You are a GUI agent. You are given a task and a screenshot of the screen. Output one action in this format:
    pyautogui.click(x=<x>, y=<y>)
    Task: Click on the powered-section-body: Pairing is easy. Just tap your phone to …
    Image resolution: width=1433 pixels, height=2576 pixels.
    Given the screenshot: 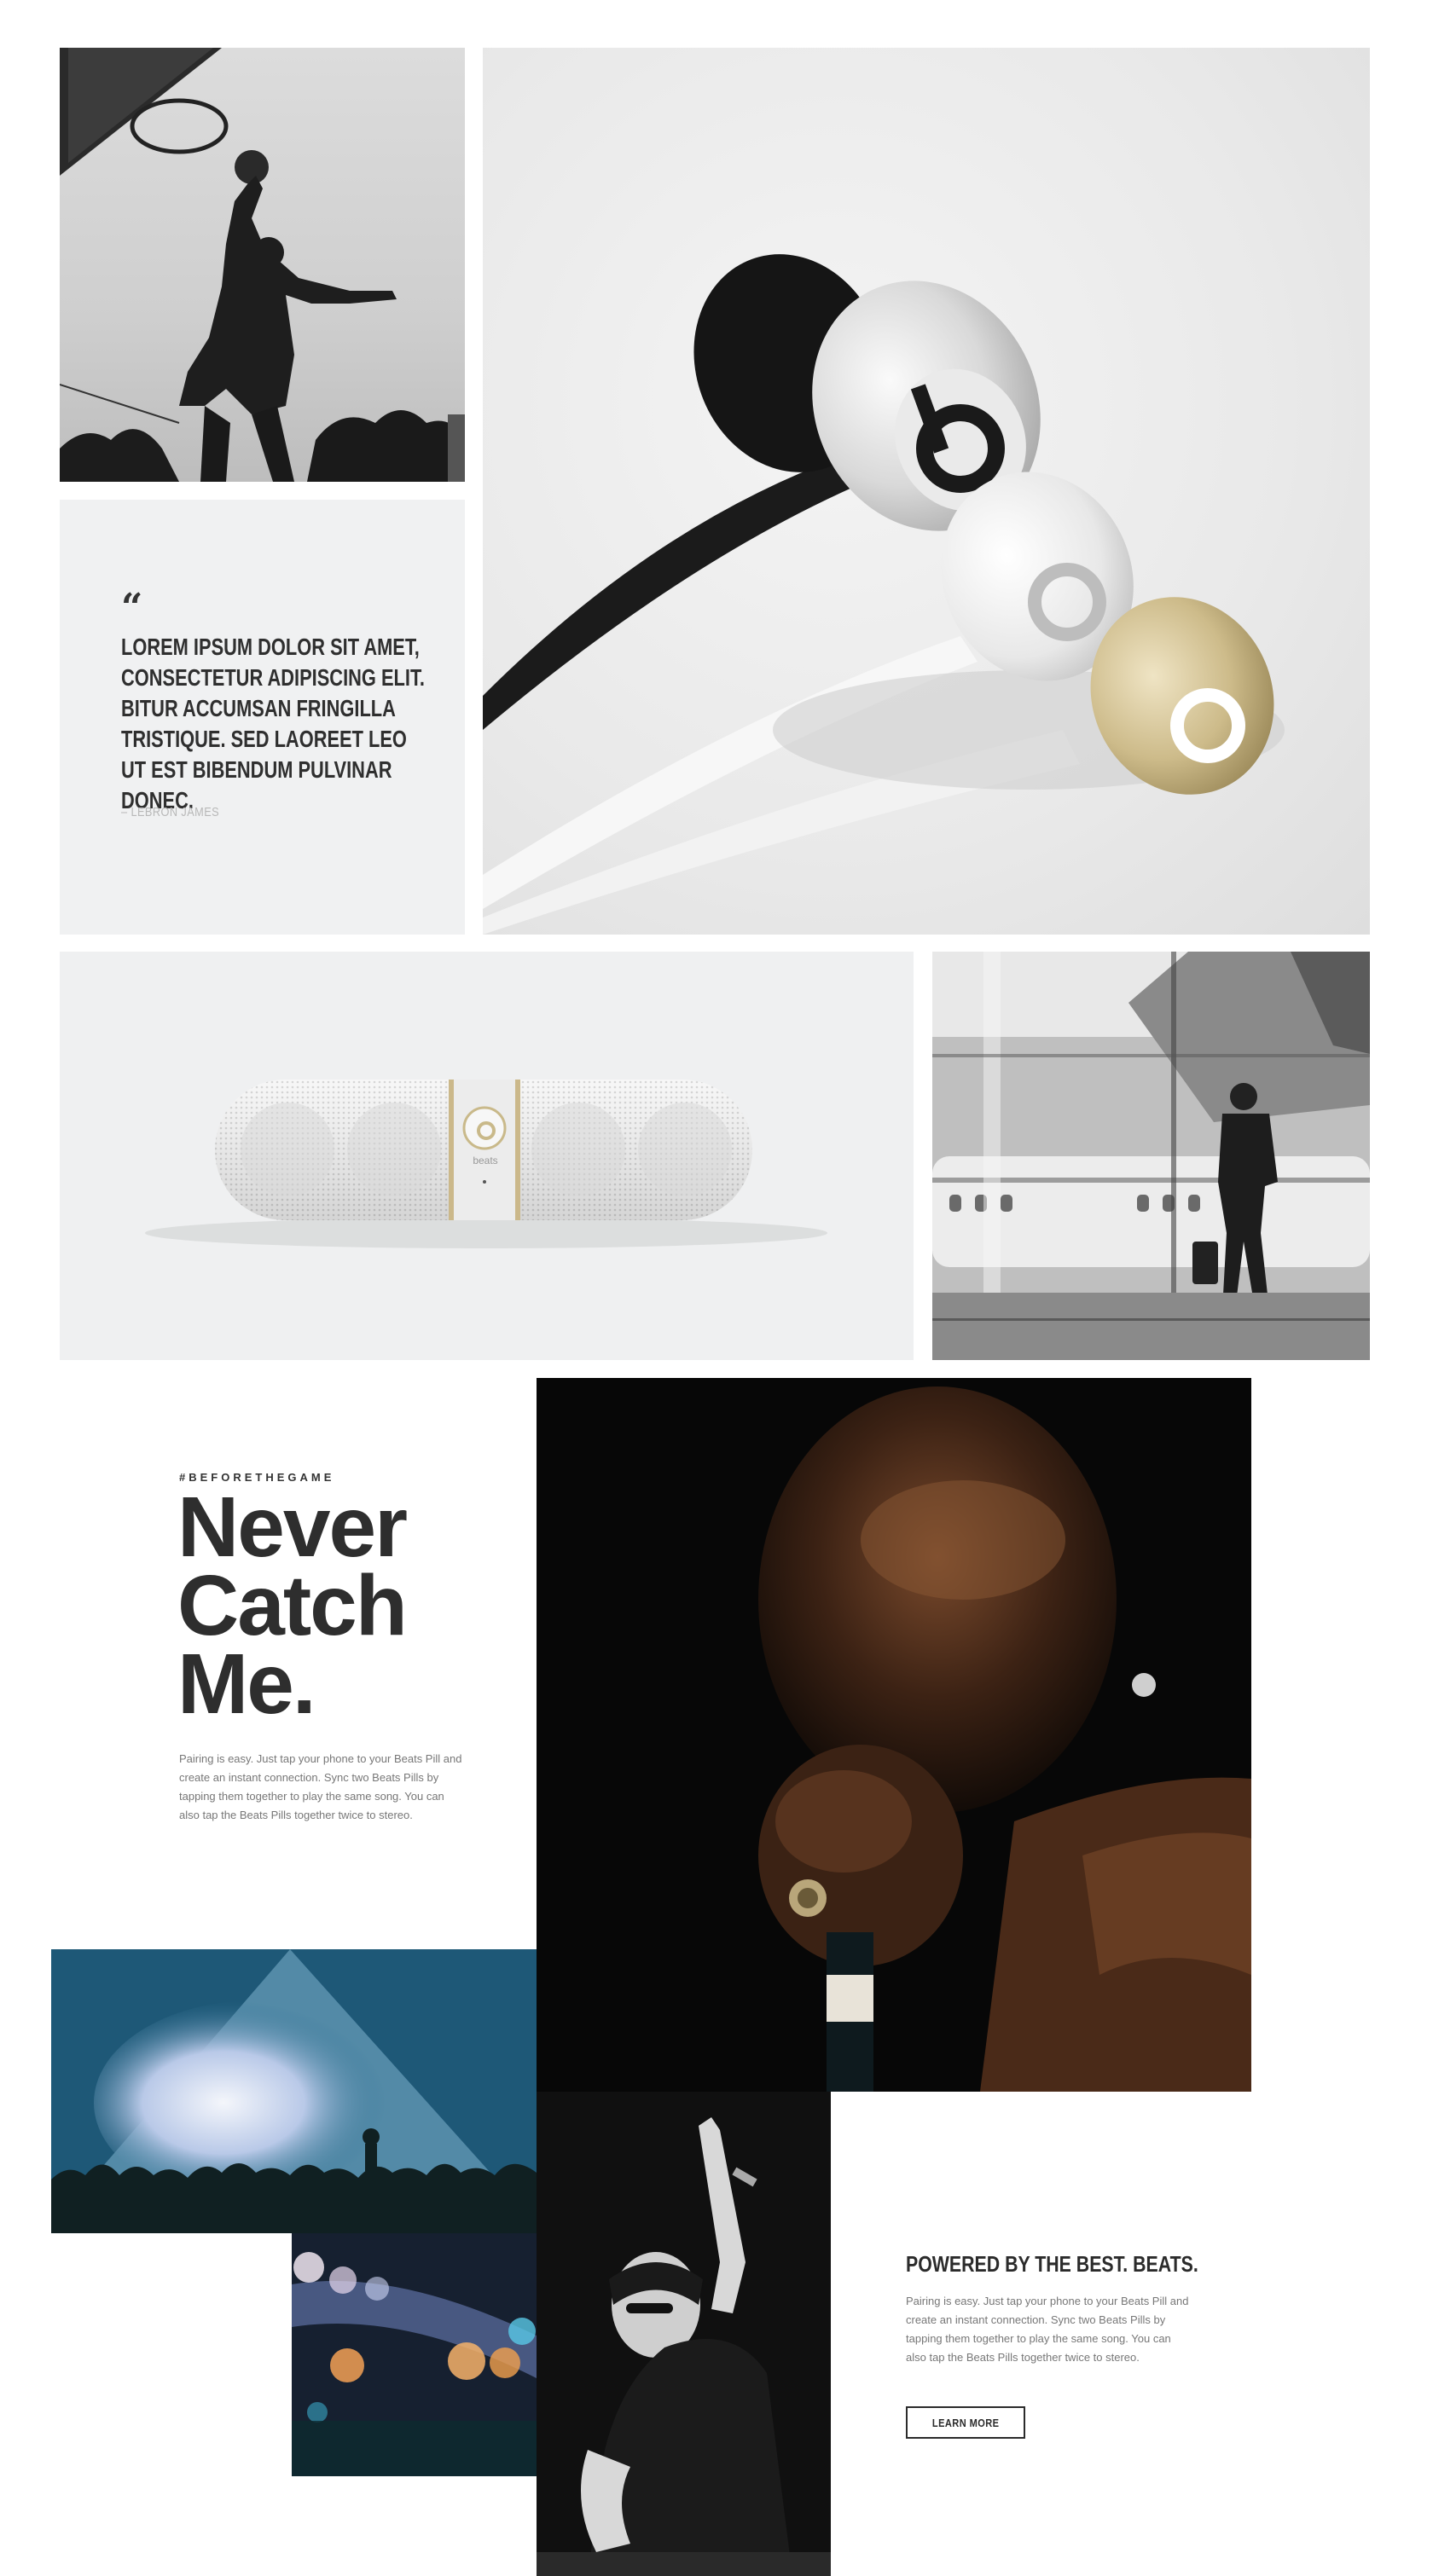 What is the action you would take?
    pyautogui.click(x=1047, y=2329)
    